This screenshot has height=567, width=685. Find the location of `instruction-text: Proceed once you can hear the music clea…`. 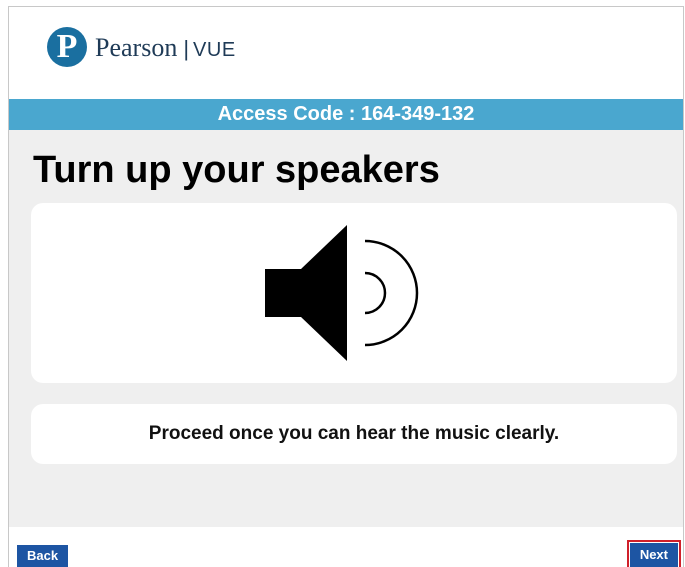

instruction-text: Proceed once you can hear the music clea… is located at coordinates (354, 433).